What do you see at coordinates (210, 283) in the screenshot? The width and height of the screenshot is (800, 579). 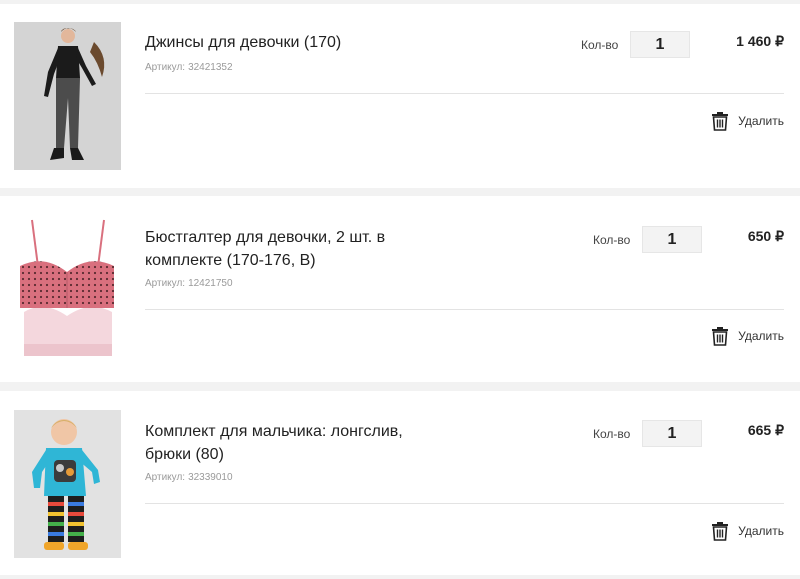 I see `sku-value: 12421750` at bounding box center [210, 283].